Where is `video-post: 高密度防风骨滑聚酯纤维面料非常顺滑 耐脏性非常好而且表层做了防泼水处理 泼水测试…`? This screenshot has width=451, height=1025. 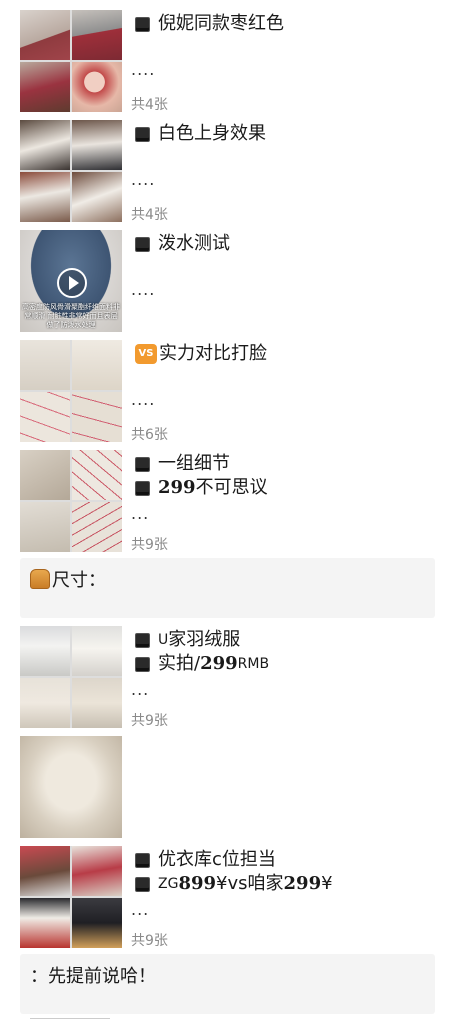 video-post: 高密度防风骨滑聚酯纤维面料非常顺滑 耐脏性非常好而且表层做了防泼水处理 泼水测试… is located at coordinates (225, 280).